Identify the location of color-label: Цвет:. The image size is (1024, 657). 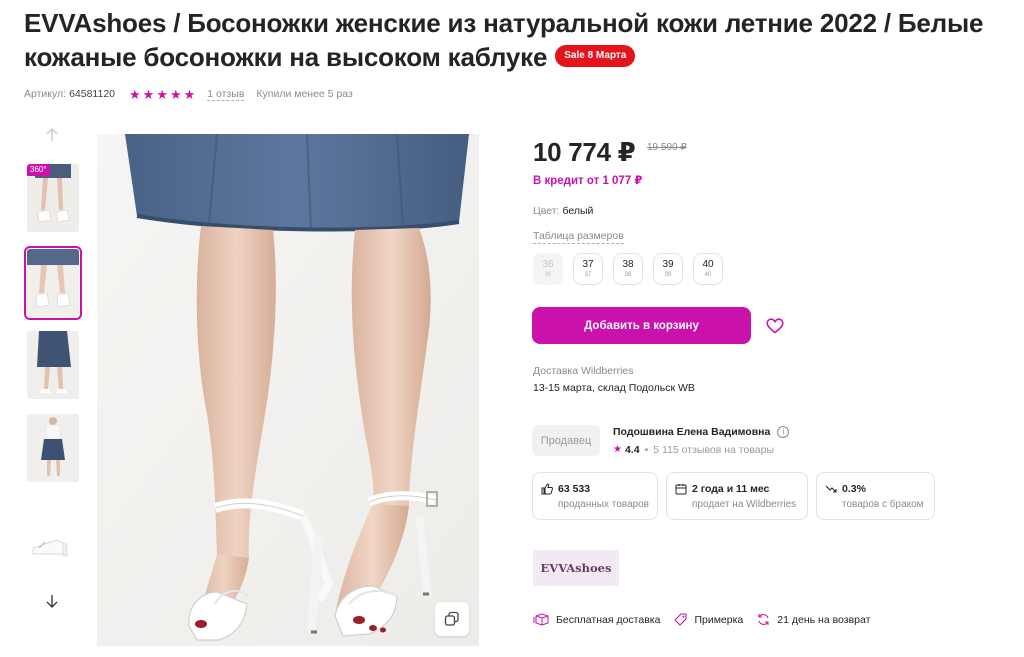
(546, 211).